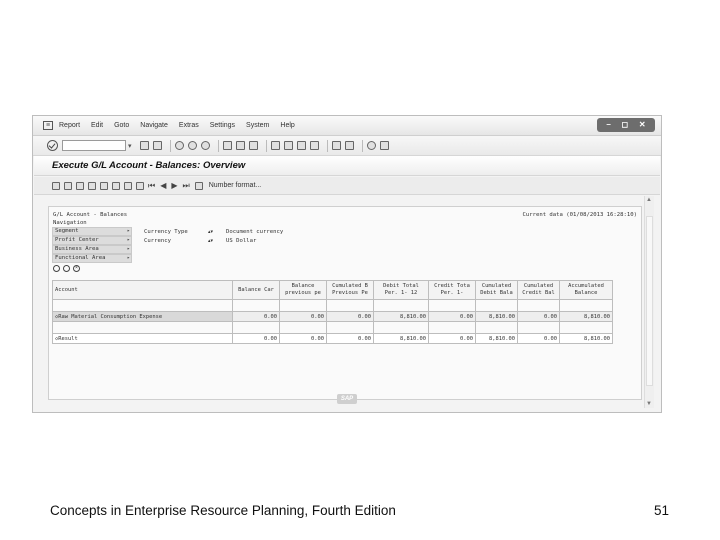 This screenshot has width=720, height=540. Describe the element at coordinates (69, 125) in the screenshot. I see `menu-report: Report` at that location.